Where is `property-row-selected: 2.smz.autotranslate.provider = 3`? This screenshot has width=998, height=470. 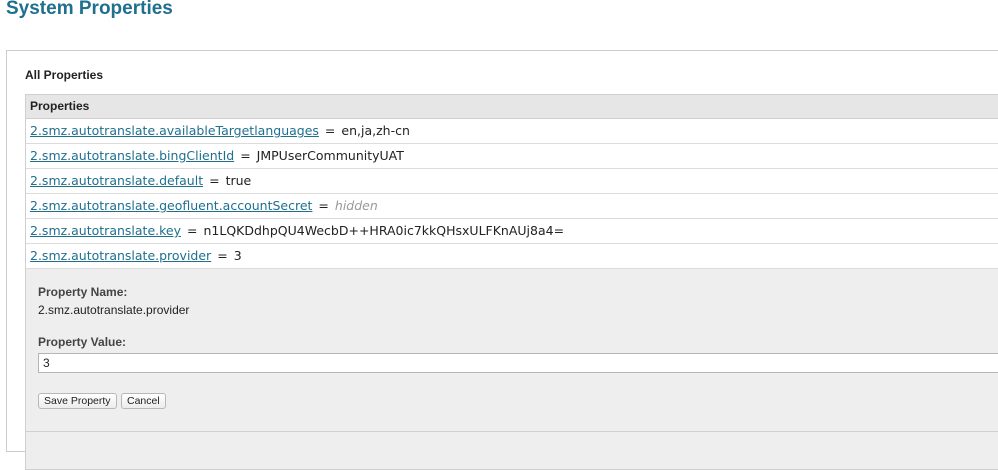
property-row-selected: 2.smz.autotranslate.provider = 3 is located at coordinates (512, 256).